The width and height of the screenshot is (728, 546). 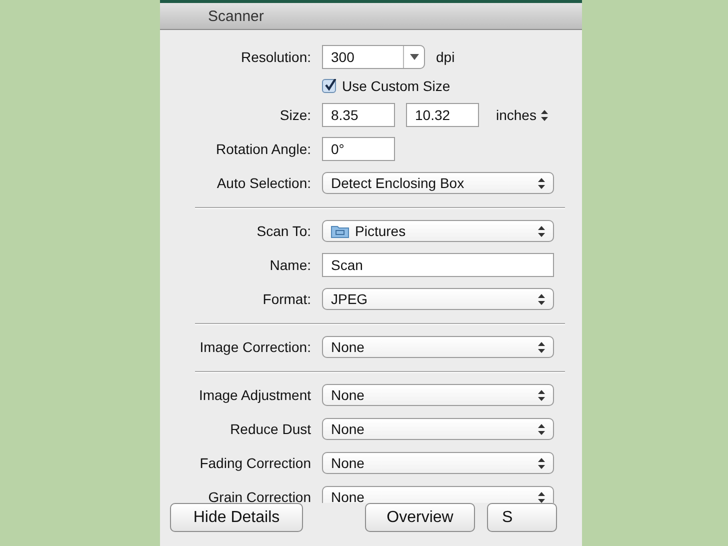 I want to click on checkmark-icon, so click(x=330, y=85).